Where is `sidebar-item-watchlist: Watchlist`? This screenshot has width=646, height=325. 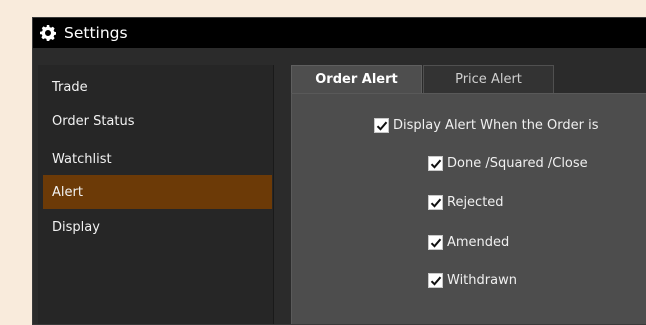 sidebar-item-watchlist: Watchlist is located at coordinates (157, 159).